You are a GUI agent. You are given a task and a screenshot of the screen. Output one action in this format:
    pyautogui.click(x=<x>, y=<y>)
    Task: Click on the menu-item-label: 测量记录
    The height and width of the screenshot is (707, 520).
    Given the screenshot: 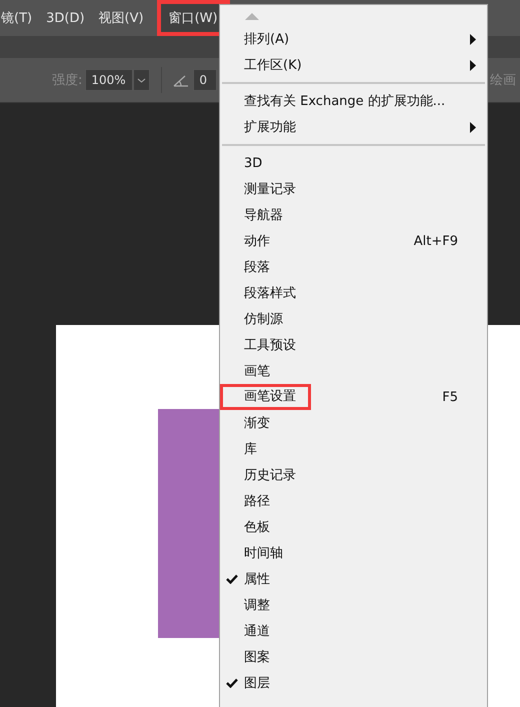 What is the action you would take?
    pyautogui.click(x=270, y=190)
    